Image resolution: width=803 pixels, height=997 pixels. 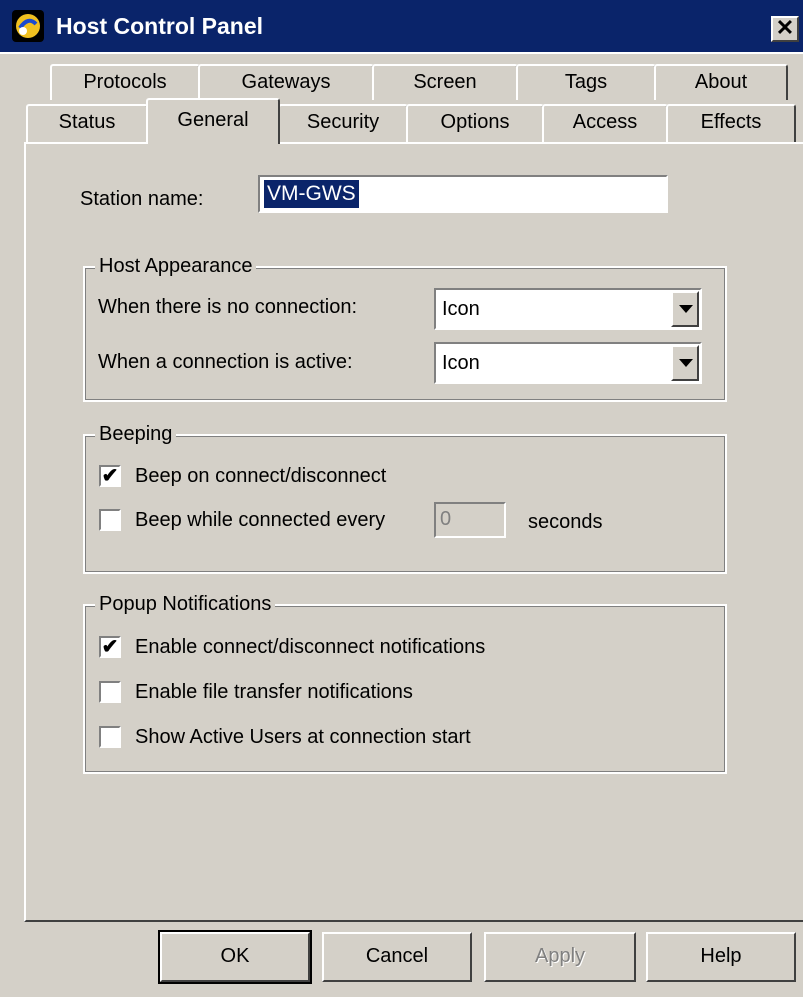 I want to click on connect-notify-checkbox: ✔, so click(x=110, y=647).